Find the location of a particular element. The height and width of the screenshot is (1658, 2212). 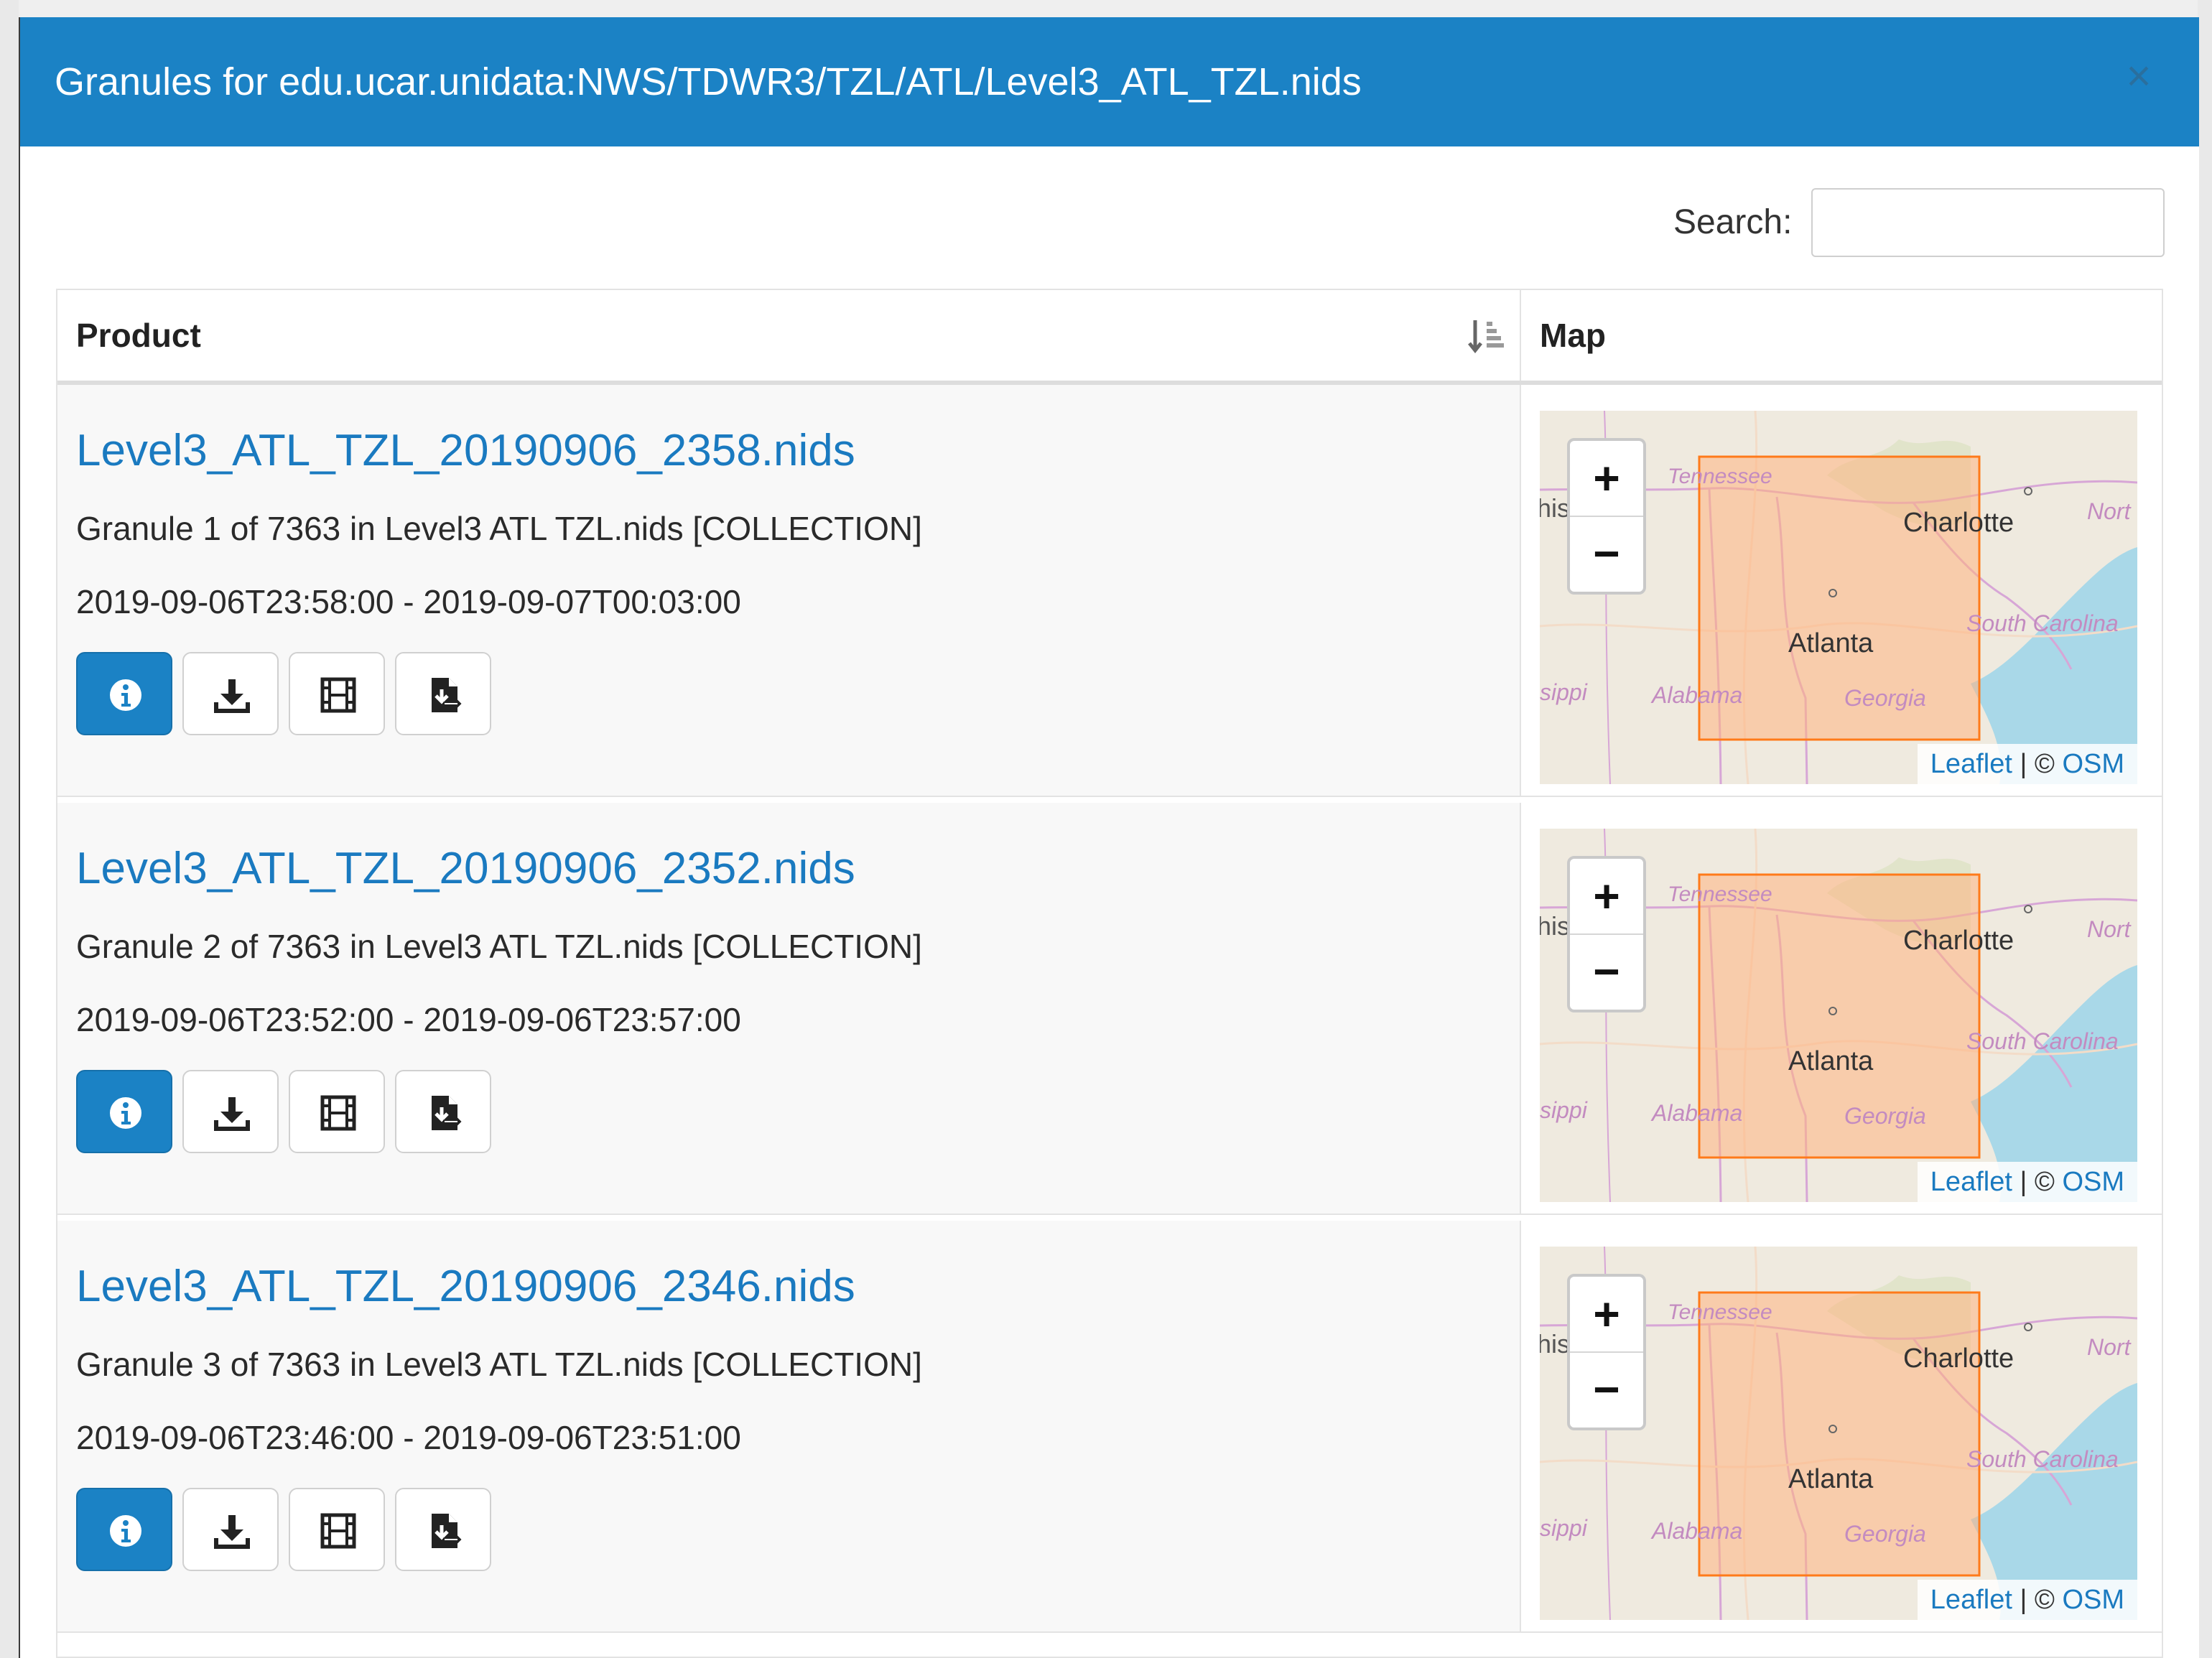

column-header-product: Product is located at coordinates (789, 335).